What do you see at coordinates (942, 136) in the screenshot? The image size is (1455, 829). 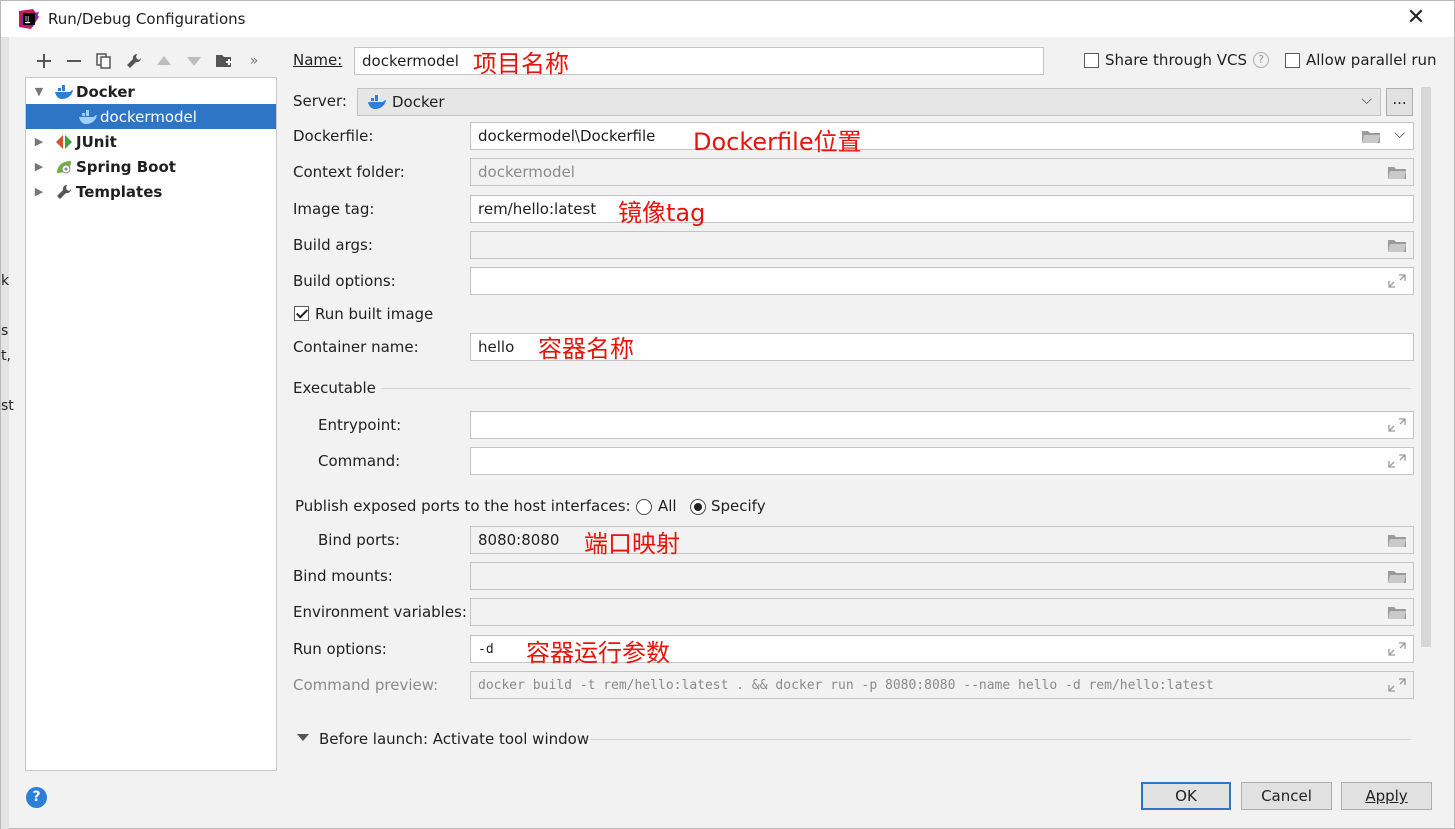 I see `dockerfile-input: dockermodel\Dockerfile ⌵` at bounding box center [942, 136].